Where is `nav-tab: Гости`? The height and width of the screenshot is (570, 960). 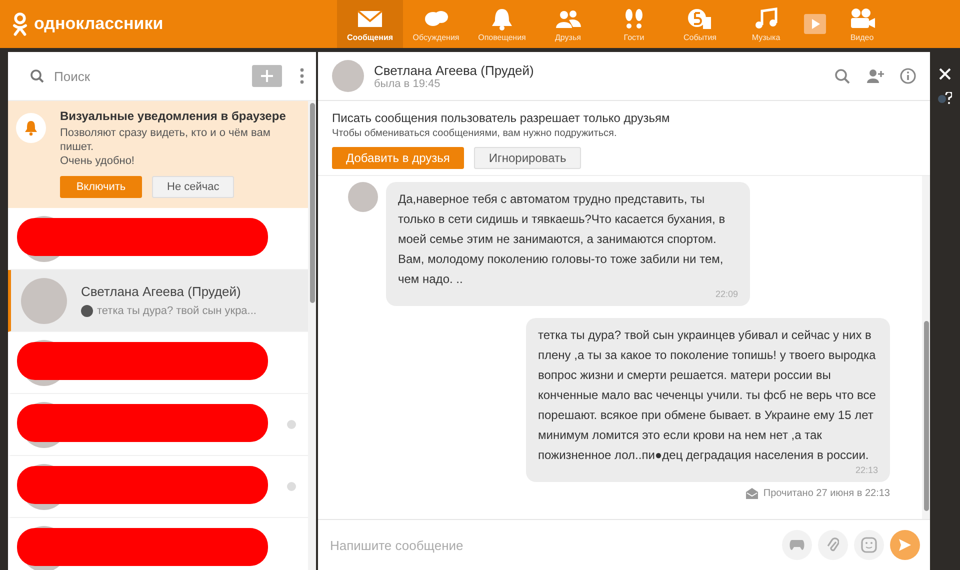
nav-tab: Гости is located at coordinates (634, 24).